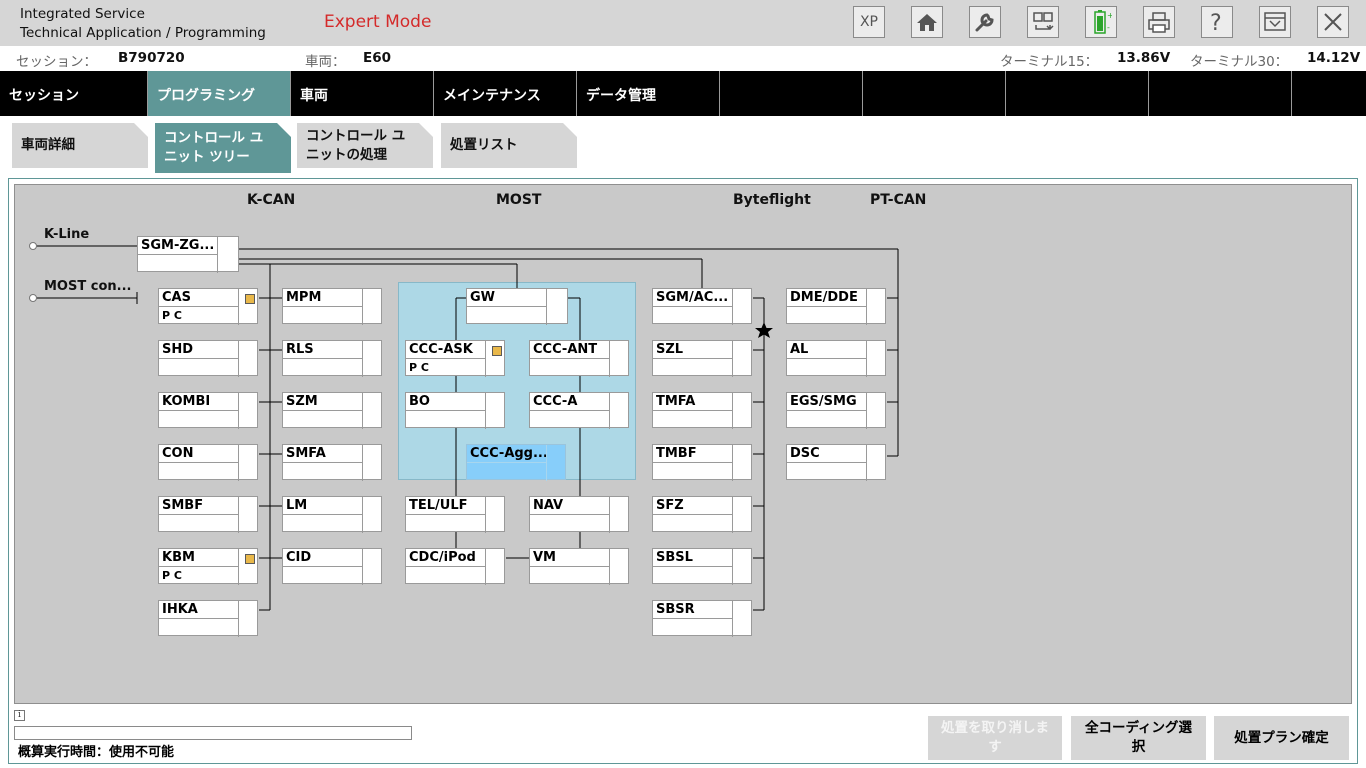 This screenshot has width=1366, height=768. What do you see at coordinates (1138, 738) in the screenshot?
I see `select-all-coding-button: 全コーディング選 択` at bounding box center [1138, 738].